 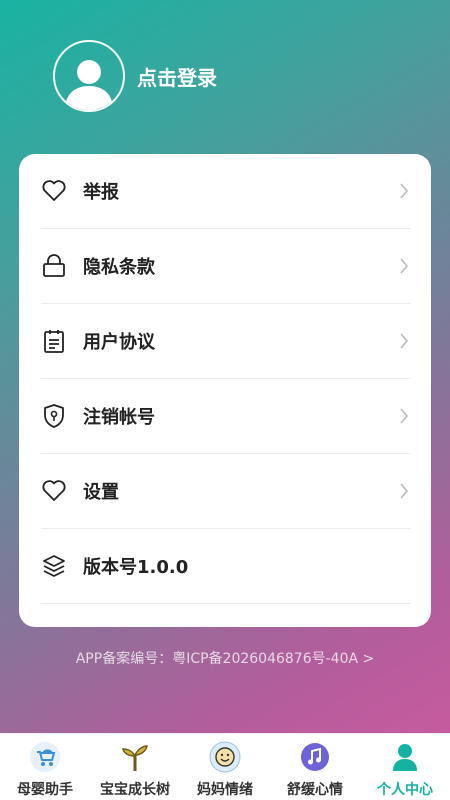 I want to click on menu-label: 举报, so click(x=101, y=192).